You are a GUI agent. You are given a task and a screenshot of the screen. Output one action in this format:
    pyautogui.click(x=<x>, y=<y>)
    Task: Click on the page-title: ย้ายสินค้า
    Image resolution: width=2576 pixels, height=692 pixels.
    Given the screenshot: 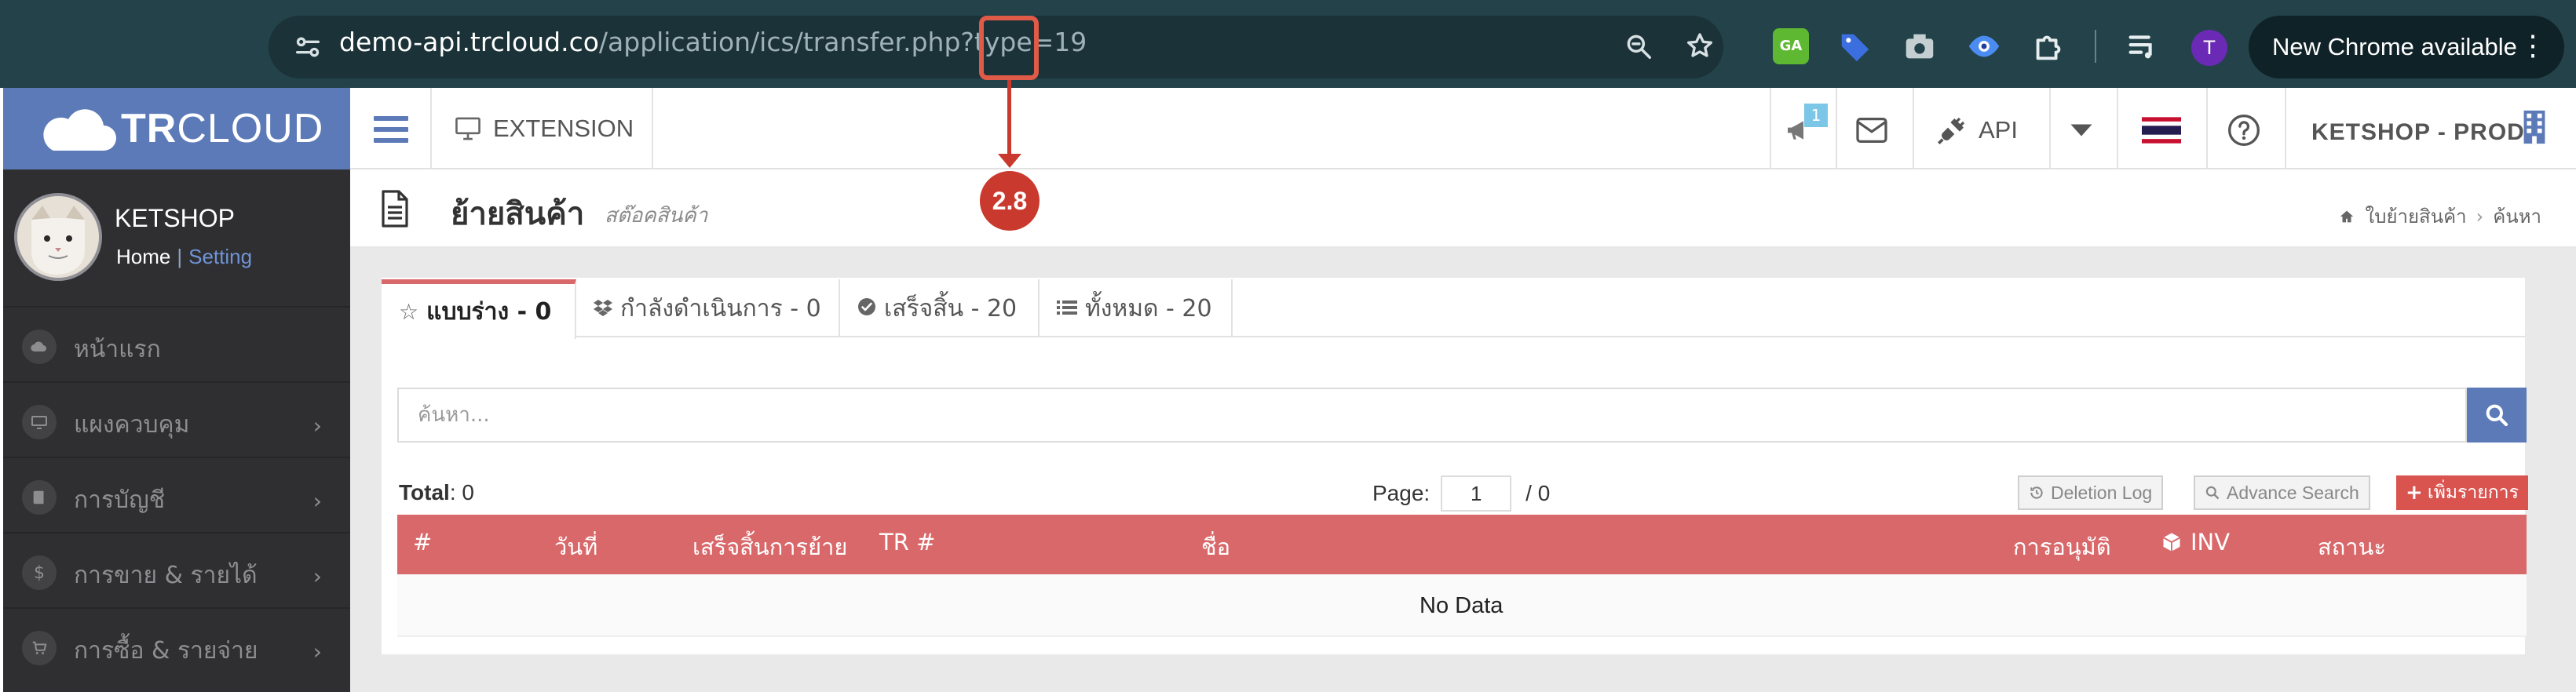 What is the action you would take?
    pyautogui.click(x=518, y=214)
    